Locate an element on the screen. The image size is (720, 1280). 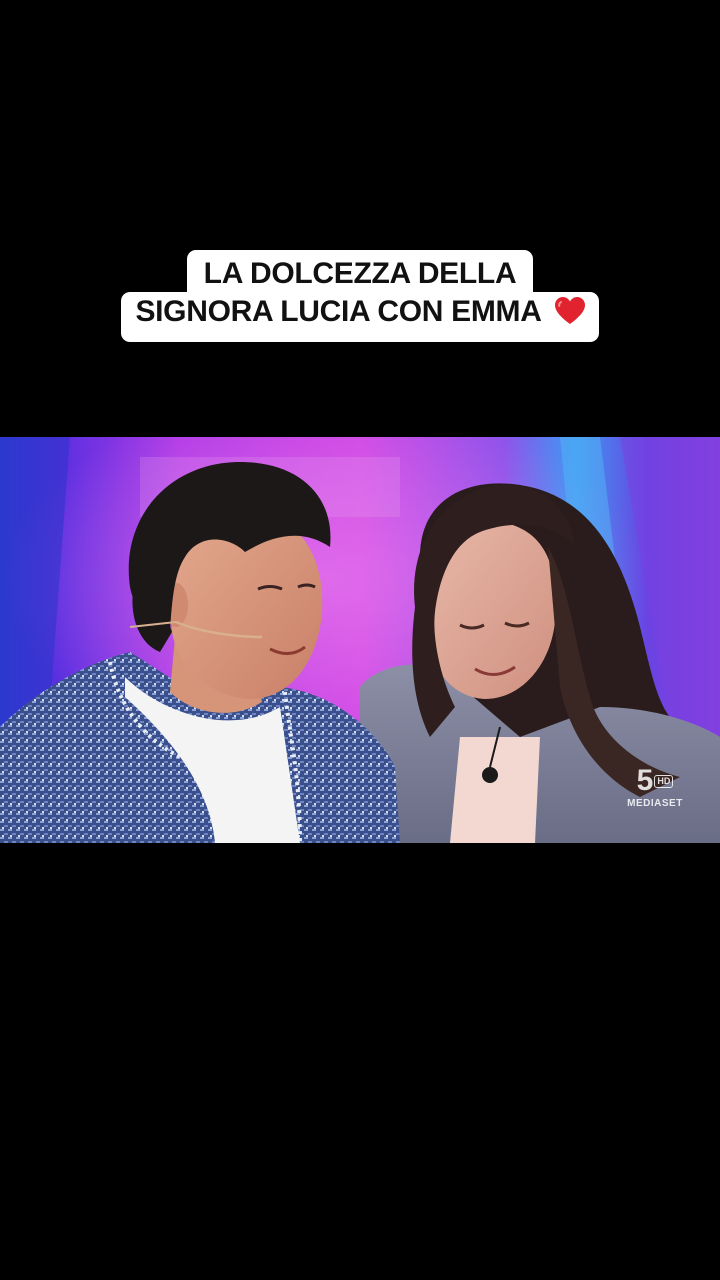
hd-badge: HD is located at coordinates (664, 781).